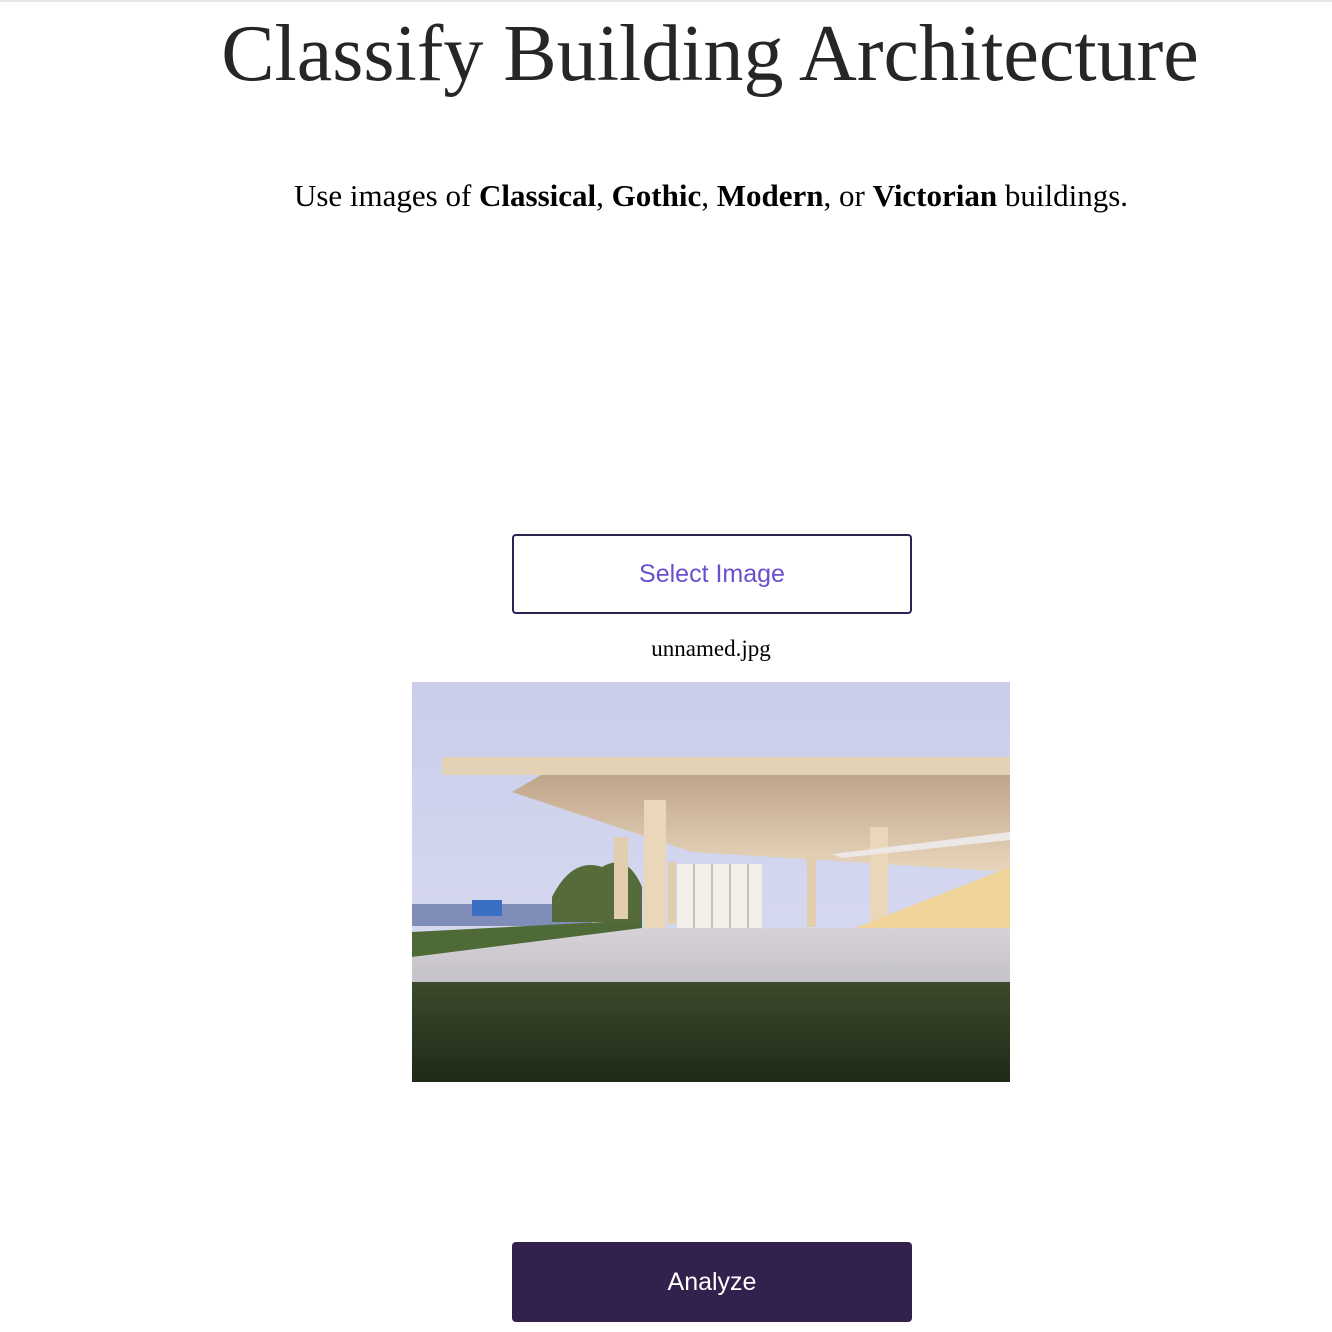 This screenshot has width=1332, height=1332. Describe the element at coordinates (712, 1282) in the screenshot. I see `analyze-button: Analyze` at that location.